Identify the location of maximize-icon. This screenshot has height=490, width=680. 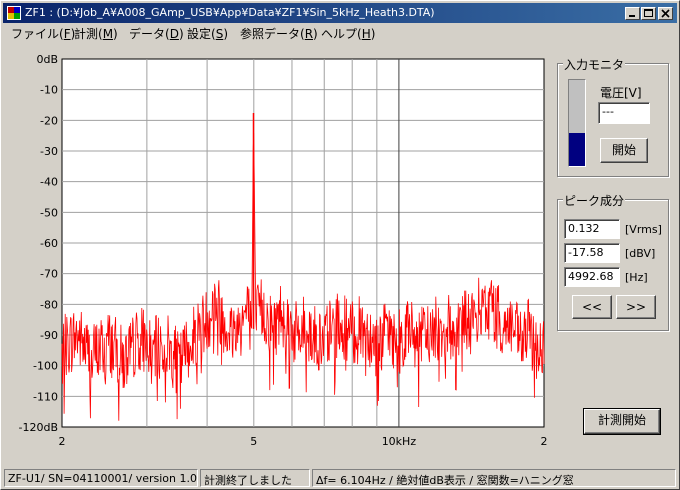
(648, 13).